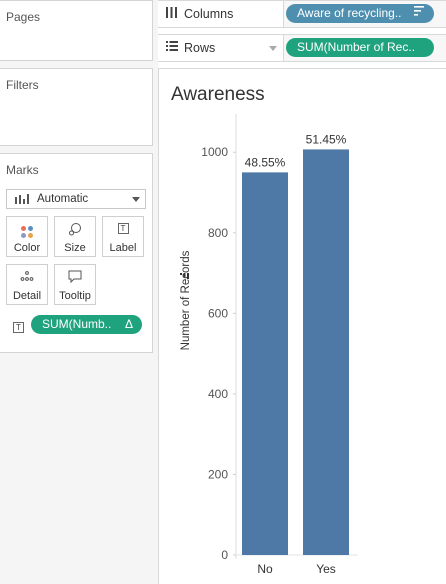  I want to click on size-icon, so click(75, 229).